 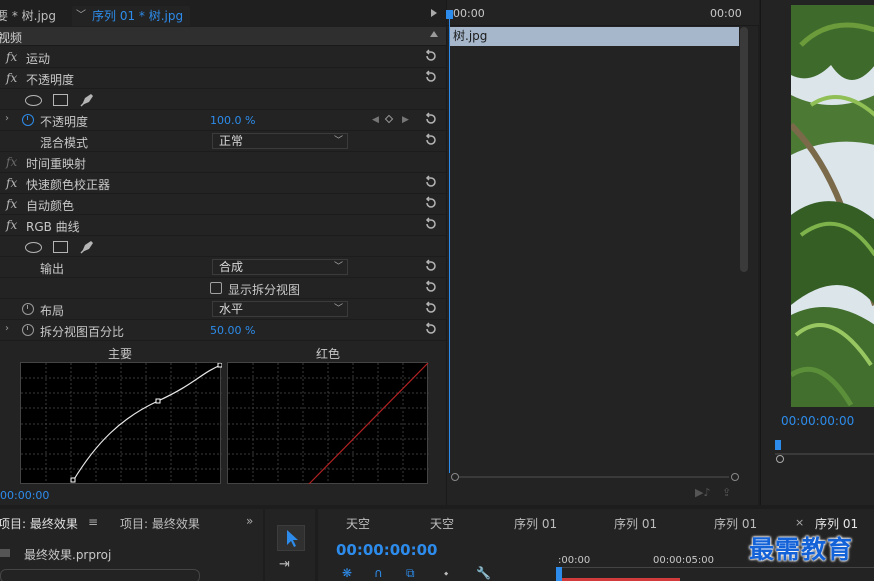 What do you see at coordinates (223, 183) in the screenshot?
I see `effect-row-fast-color-corrector: fx 快速颜色校正器` at bounding box center [223, 183].